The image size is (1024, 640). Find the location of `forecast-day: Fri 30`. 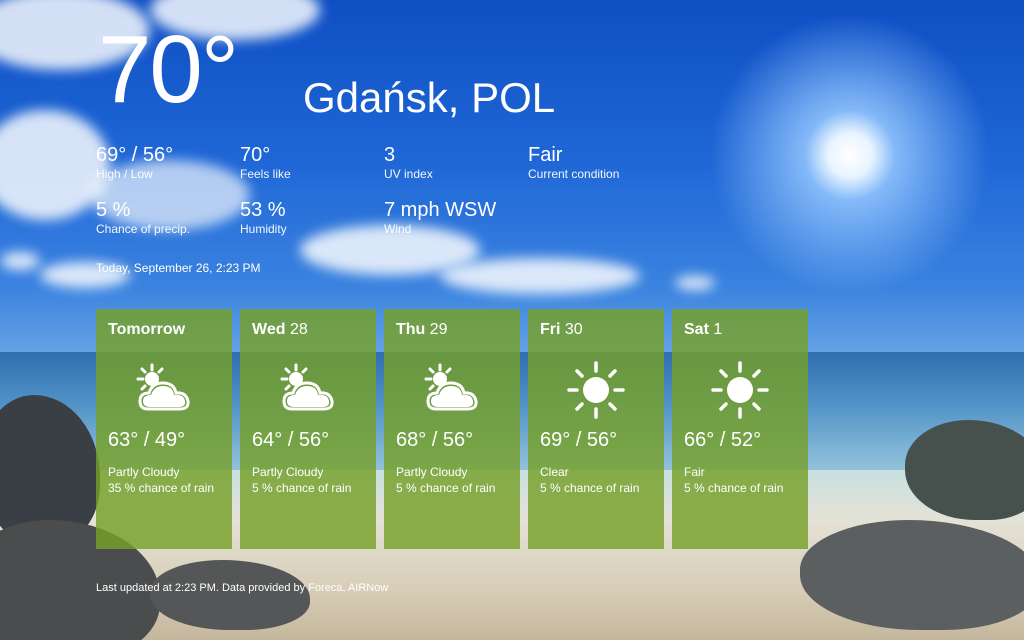

forecast-day: Fri 30 is located at coordinates (561, 329).